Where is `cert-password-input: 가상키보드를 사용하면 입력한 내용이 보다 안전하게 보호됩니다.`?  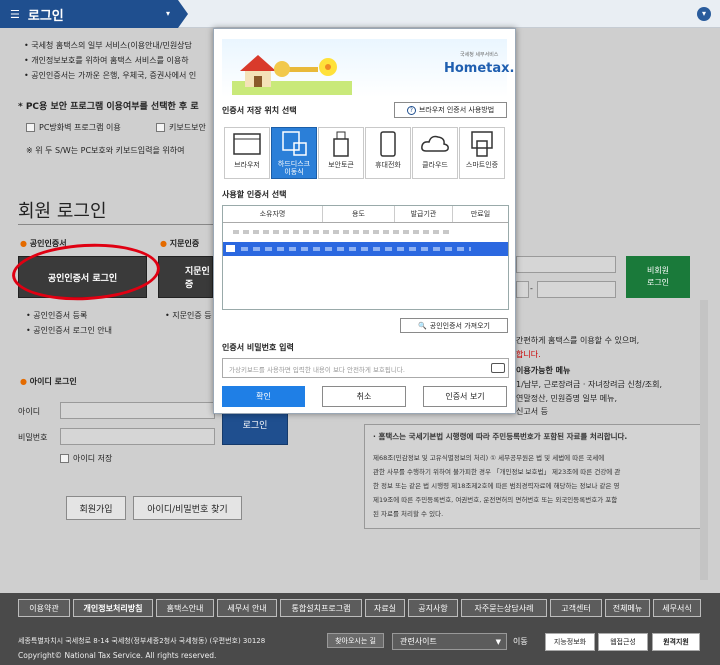 cert-password-input: 가상키보드를 사용하면 입력한 내용이 보다 안전하게 보호됩니다. is located at coordinates (365, 368).